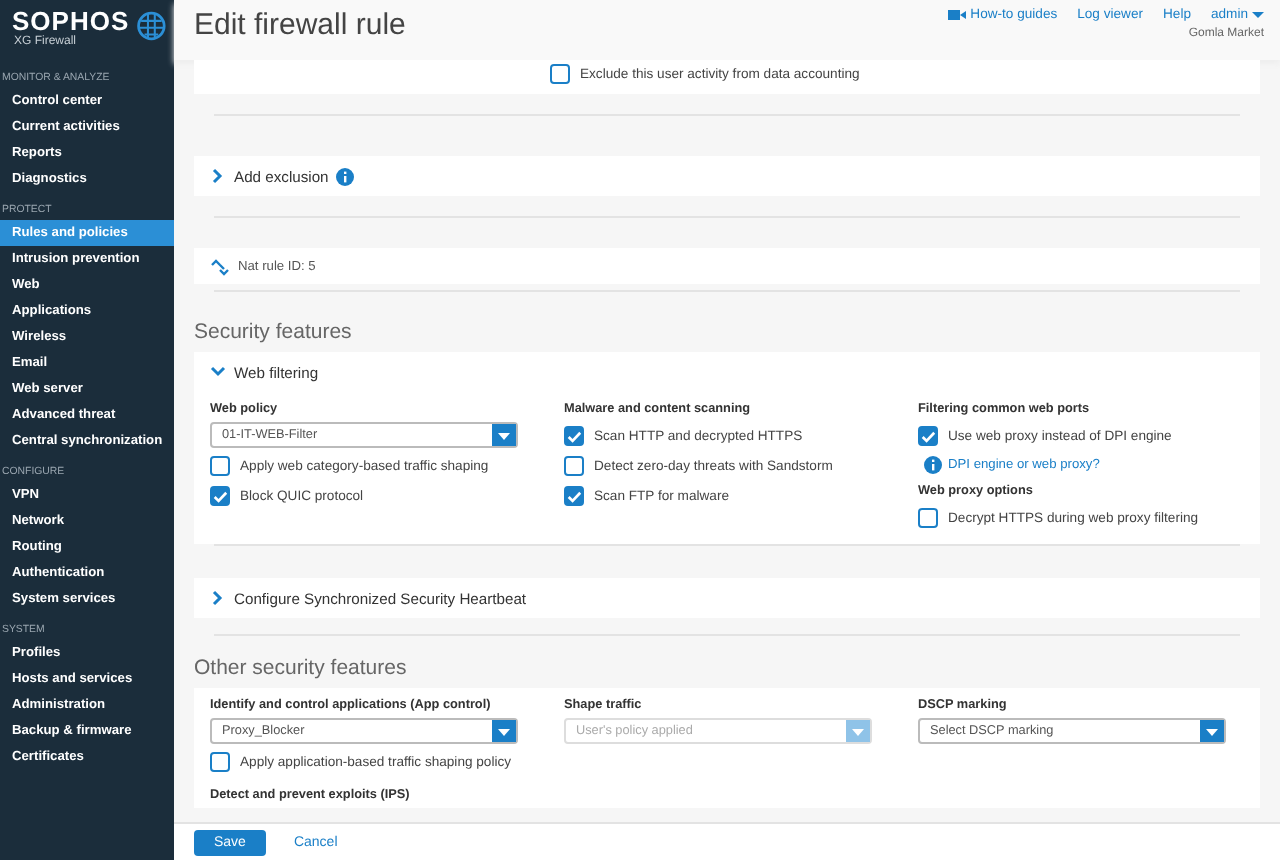 The image size is (1280, 860). I want to click on section-heading: Other security features, so click(300, 668).